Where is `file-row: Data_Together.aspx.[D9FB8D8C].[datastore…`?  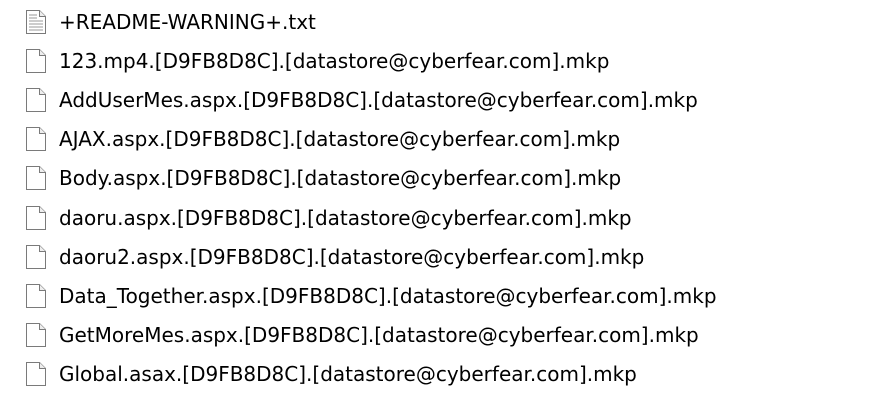 file-row: Data_Together.aspx.[D9FB8D8C].[datastore… is located at coordinates (446, 295).